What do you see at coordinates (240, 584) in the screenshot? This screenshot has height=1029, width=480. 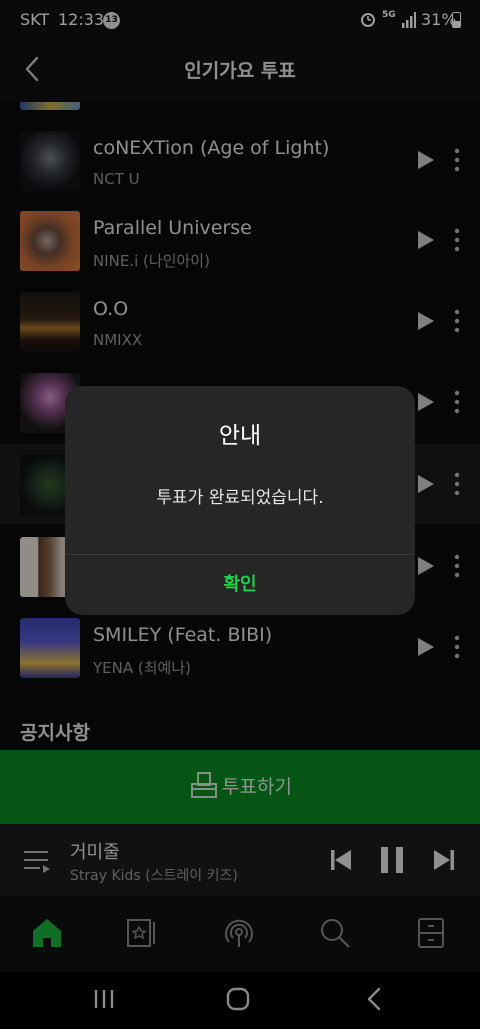 I see `confirm-button: 확인` at bounding box center [240, 584].